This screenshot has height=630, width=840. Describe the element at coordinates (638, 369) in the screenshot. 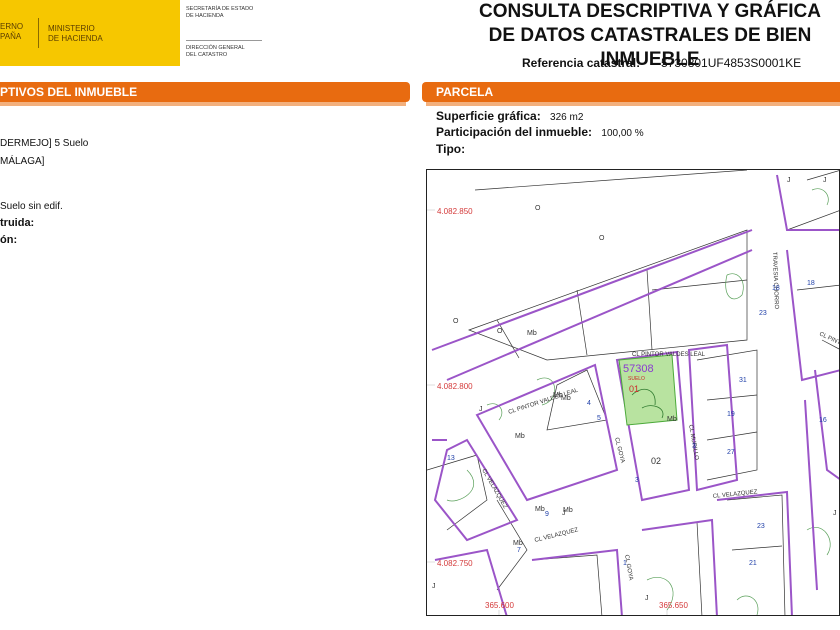

I see `parcel-id: 57308` at that location.